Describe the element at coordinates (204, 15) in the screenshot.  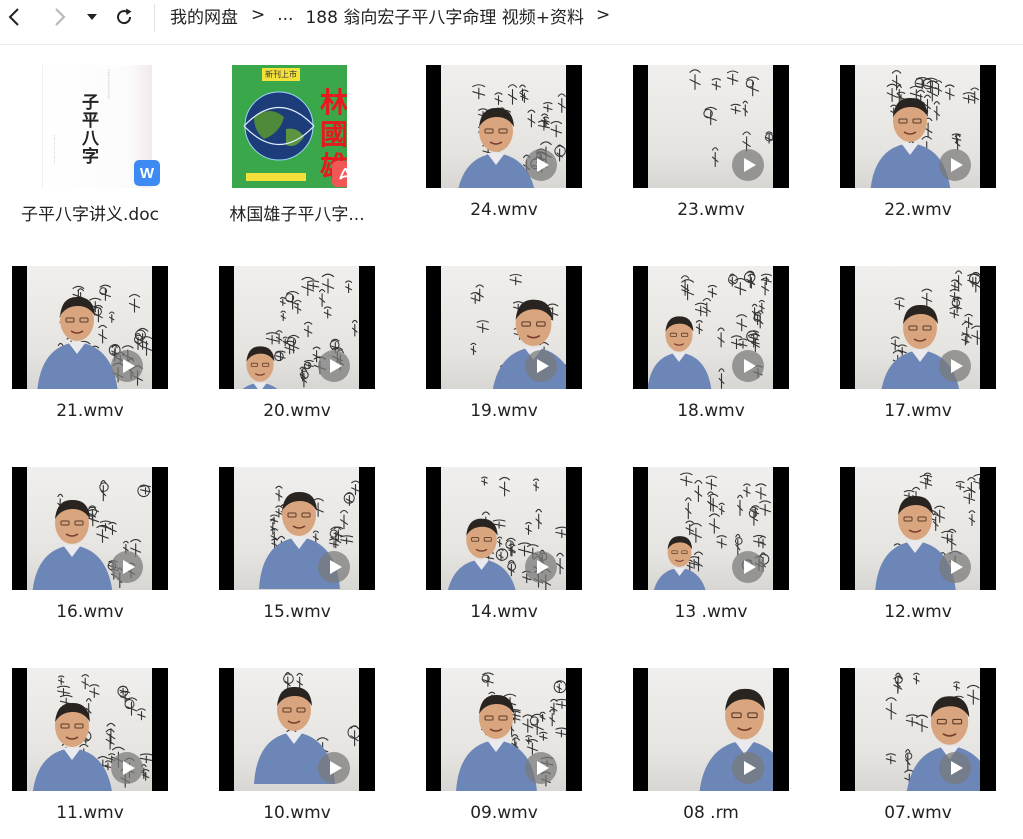
I see `breadcrumb-root: 我的网盘` at that location.